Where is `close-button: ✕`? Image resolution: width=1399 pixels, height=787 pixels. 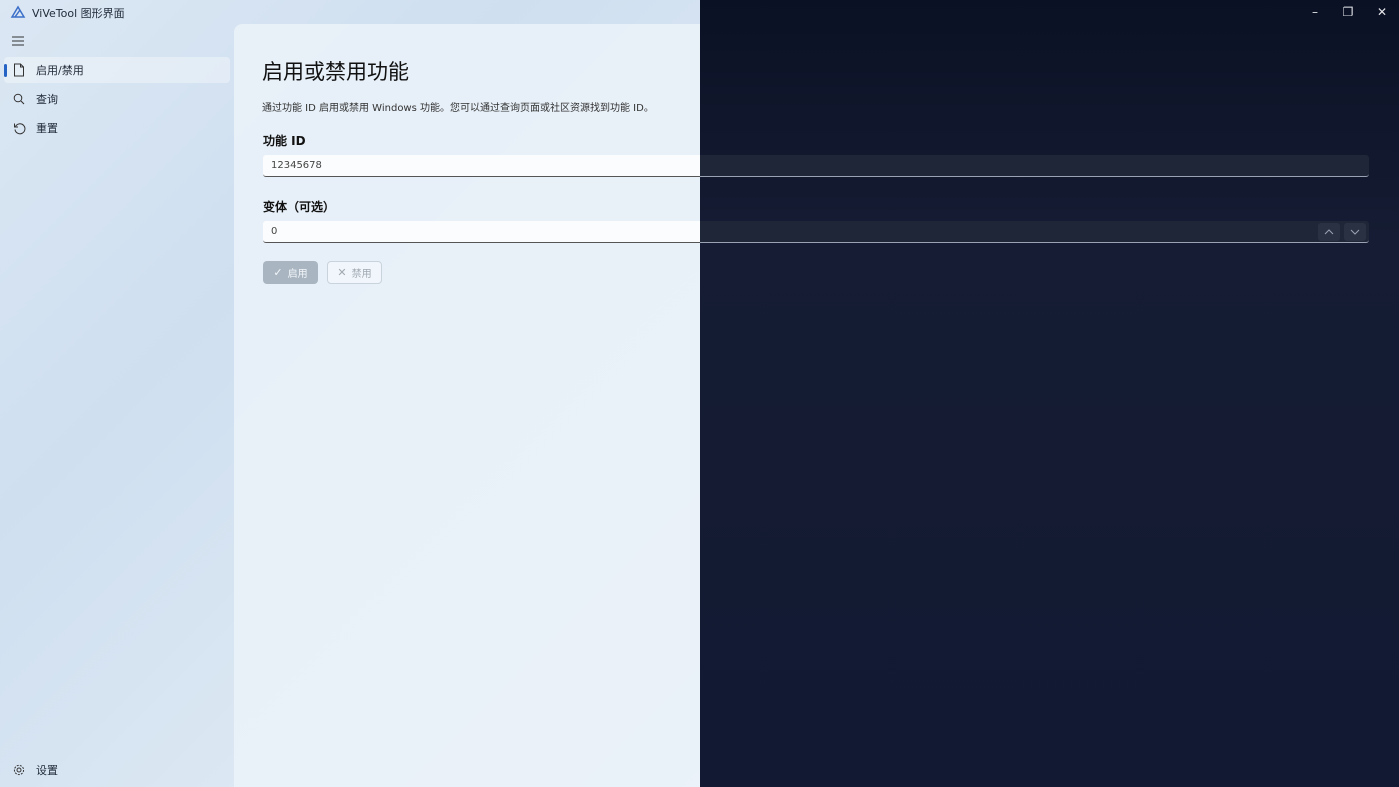 close-button: ✕ is located at coordinates (1382, 12).